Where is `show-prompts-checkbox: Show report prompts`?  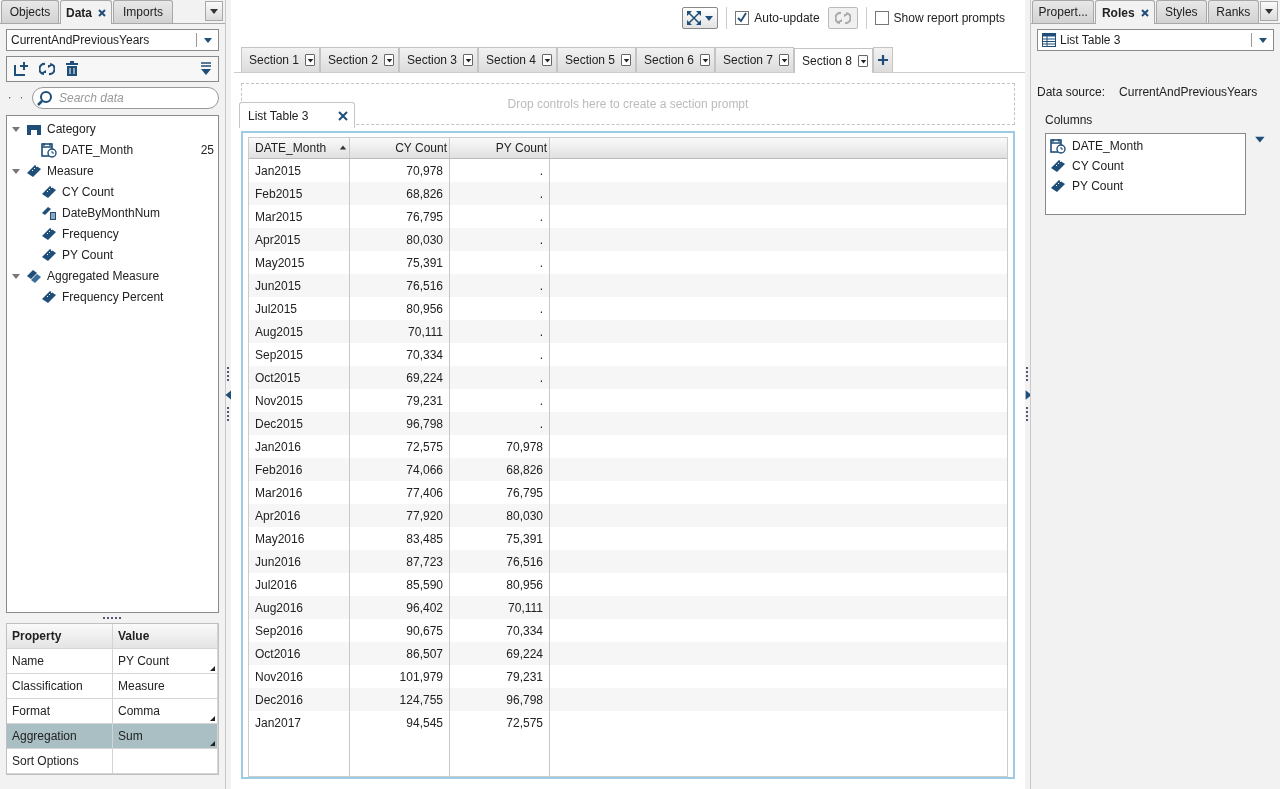
show-prompts-checkbox: Show report prompts is located at coordinates (939, 18).